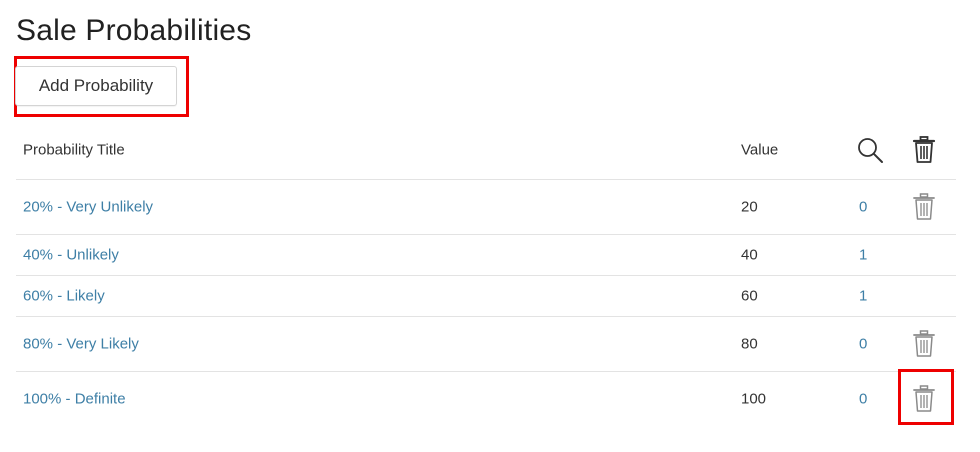 Image resolution: width=980 pixels, height=452 pixels. Describe the element at coordinates (74, 150) in the screenshot. I see `header-probability-title: Probability Title` at that location.